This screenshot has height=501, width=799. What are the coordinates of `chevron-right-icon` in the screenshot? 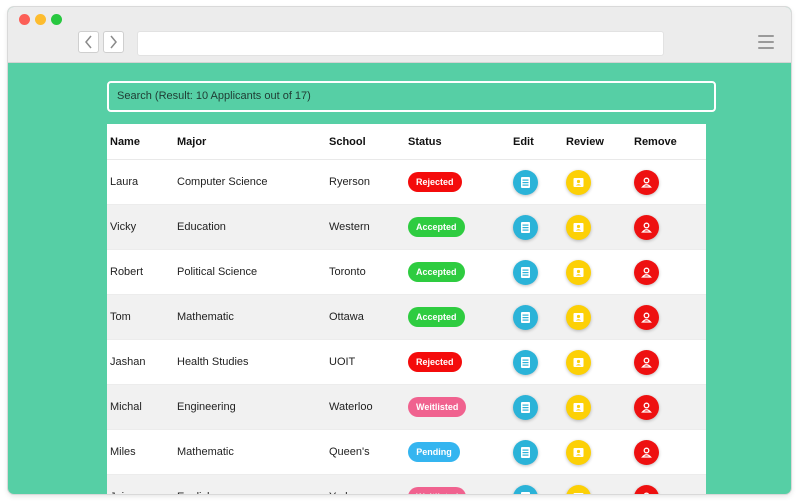 It's located at (113, 42).